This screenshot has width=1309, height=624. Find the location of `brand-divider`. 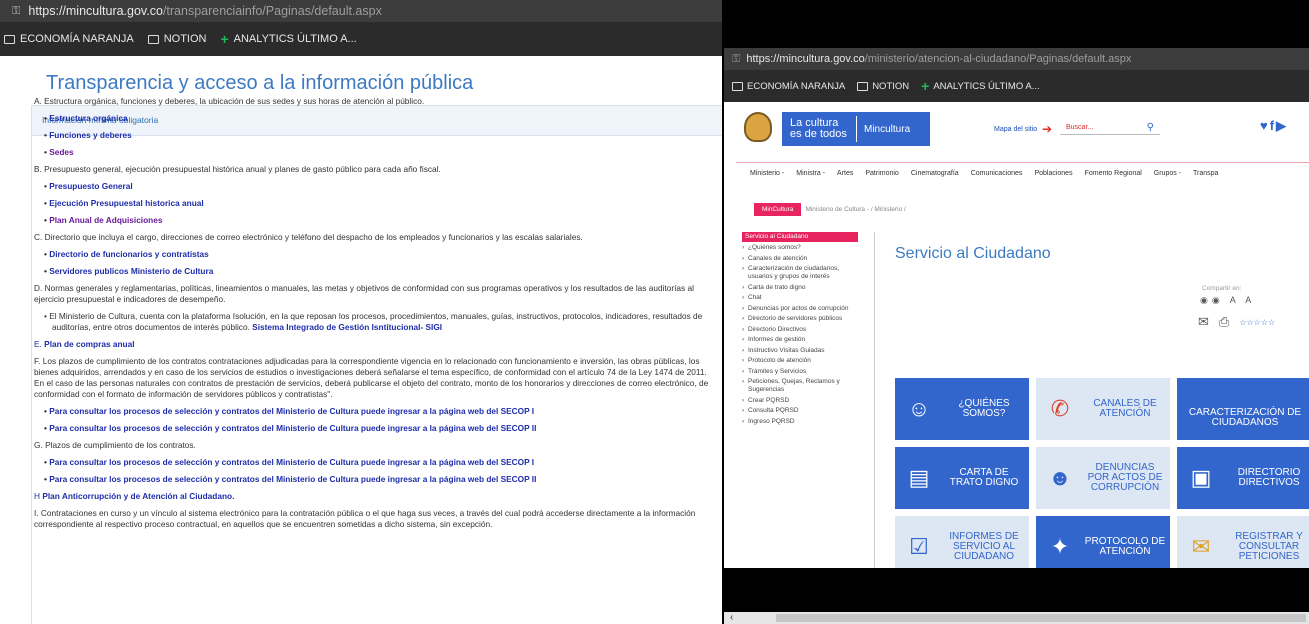

brand-divider is located at coordinates (856, 129).